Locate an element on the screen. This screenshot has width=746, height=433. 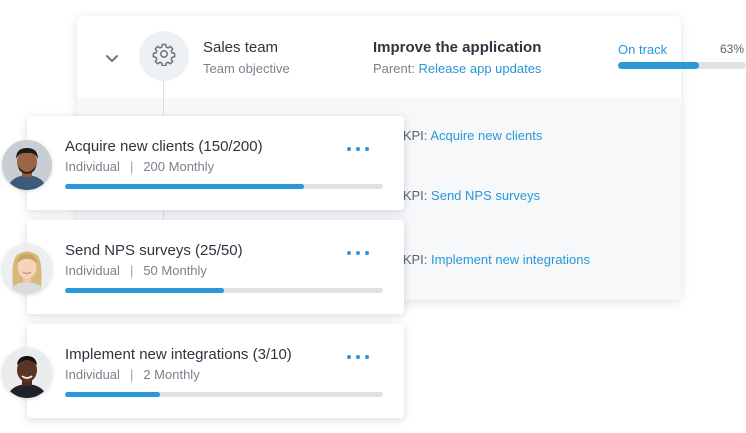
key-result-title: Acquire new clients (150/200) is located at coordinates (164, 146).